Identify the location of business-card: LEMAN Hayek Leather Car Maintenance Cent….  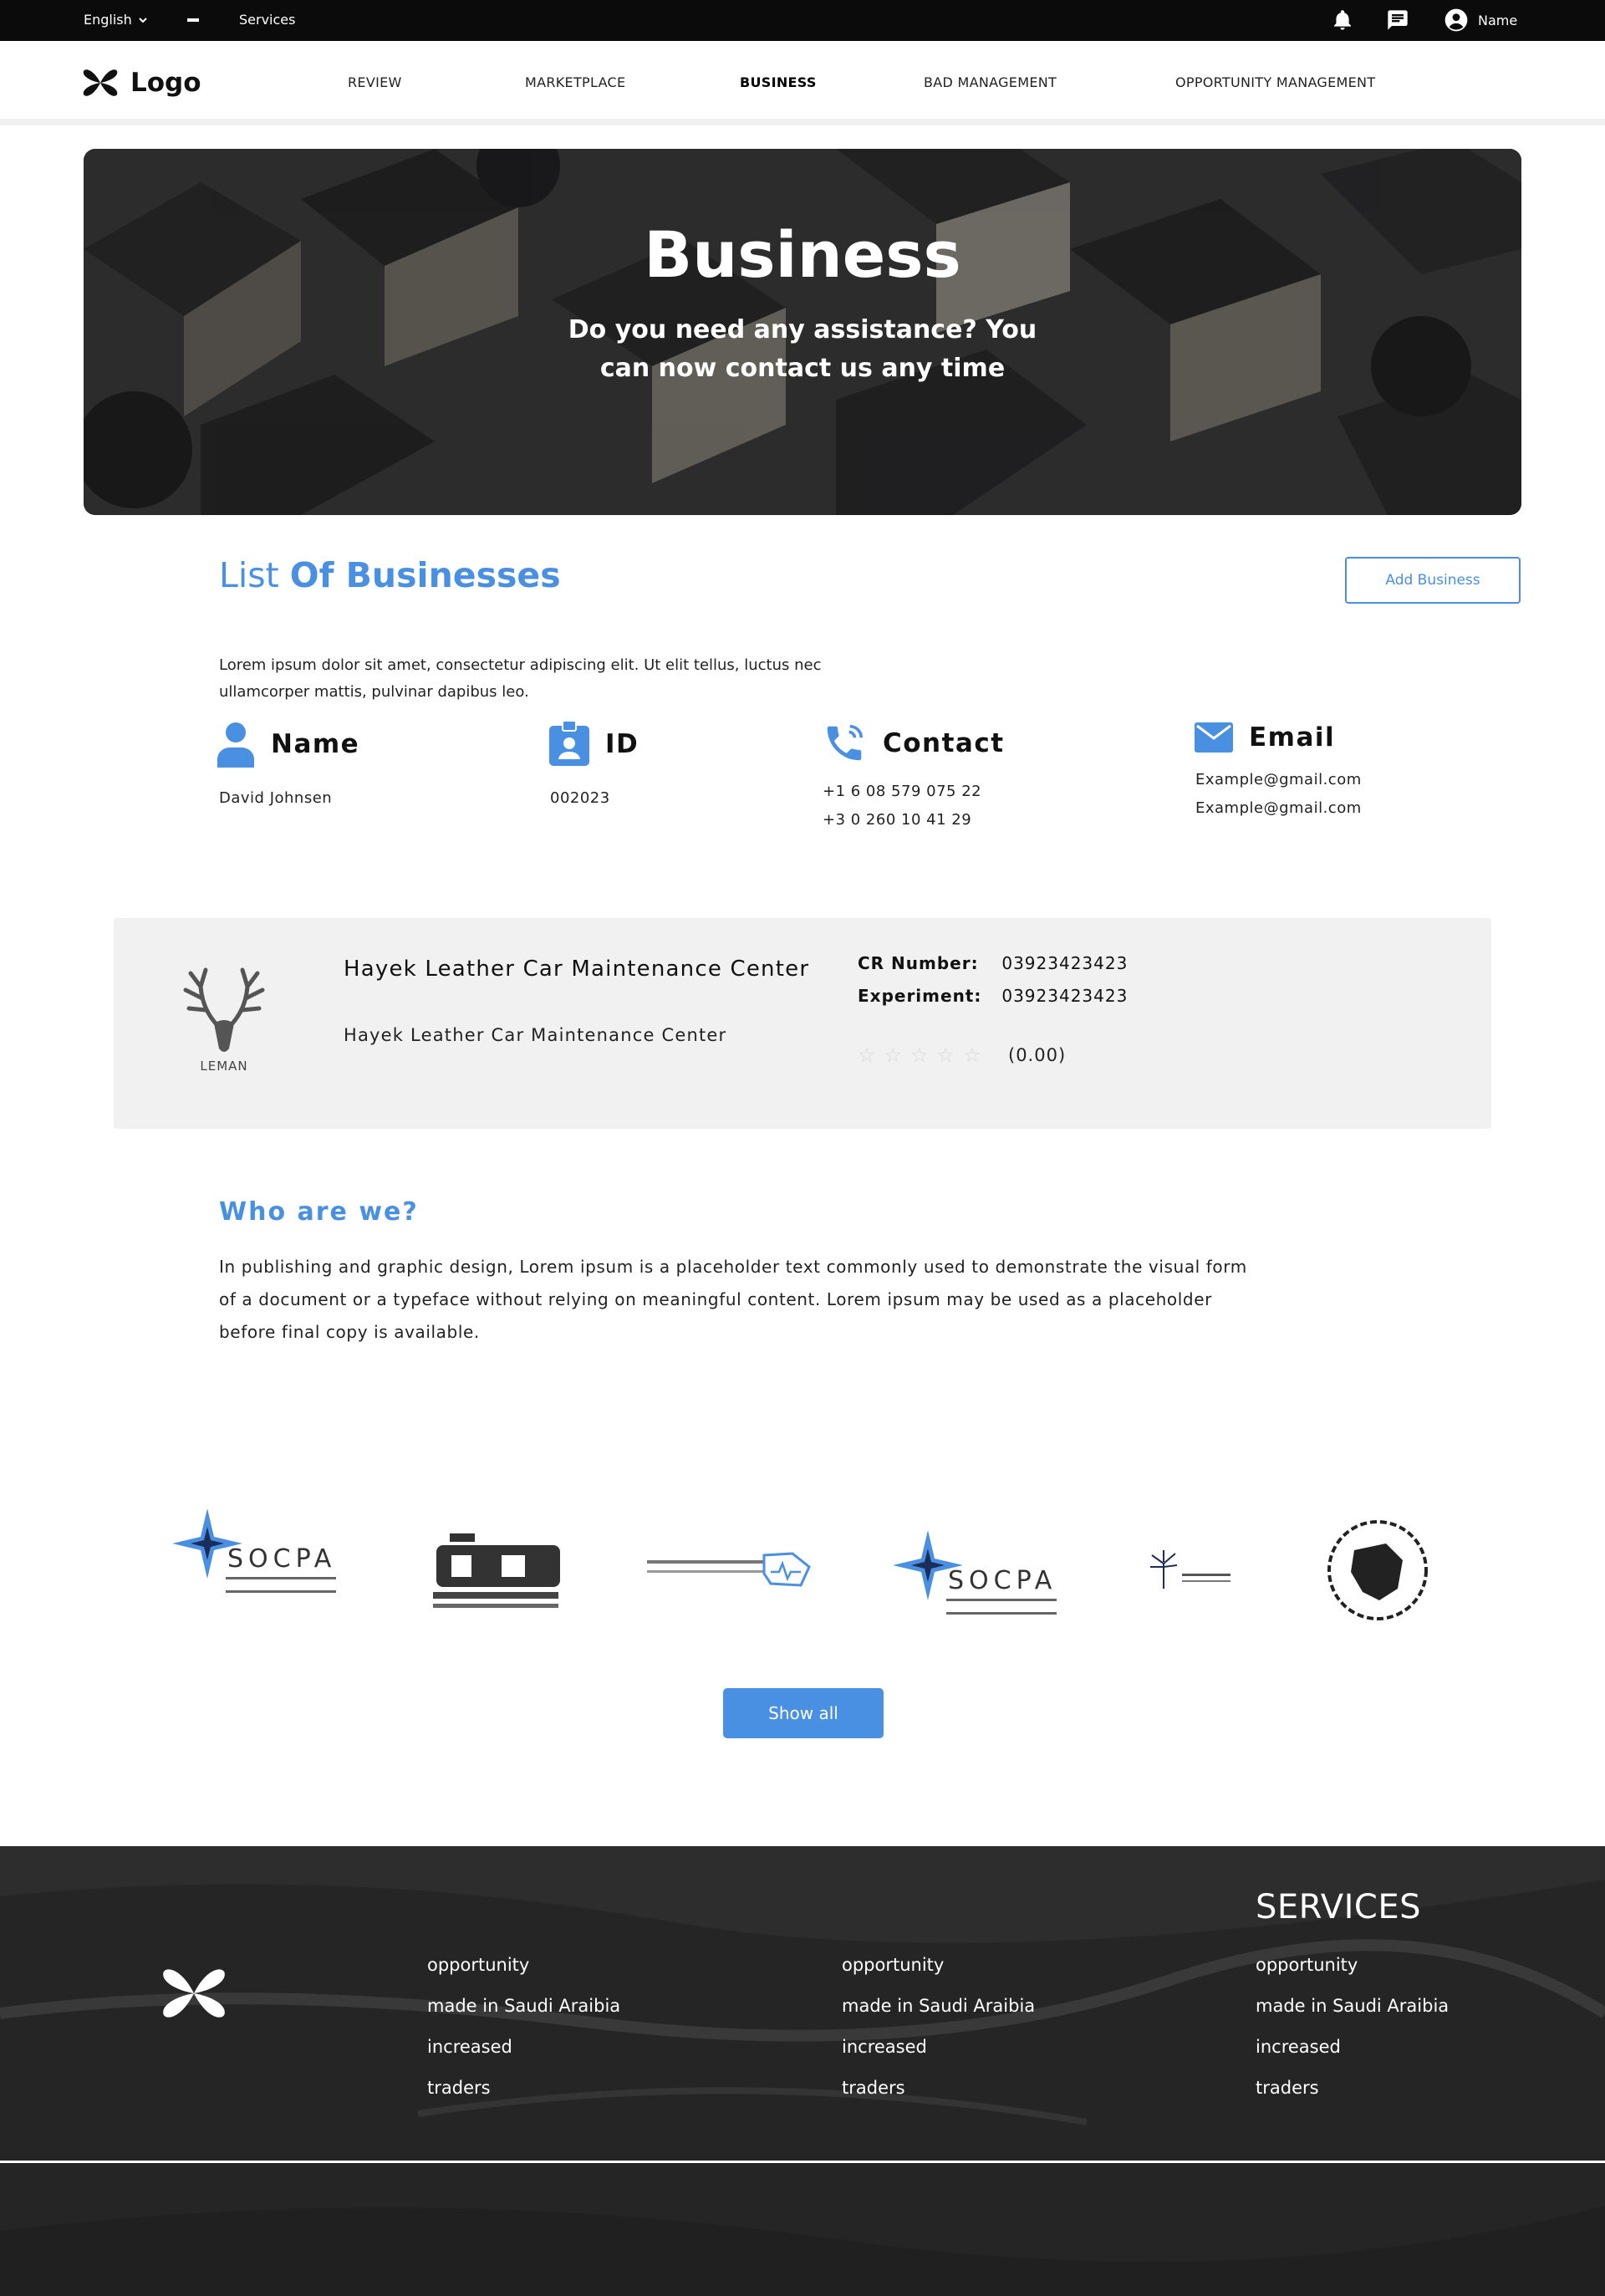
(802, 1024).